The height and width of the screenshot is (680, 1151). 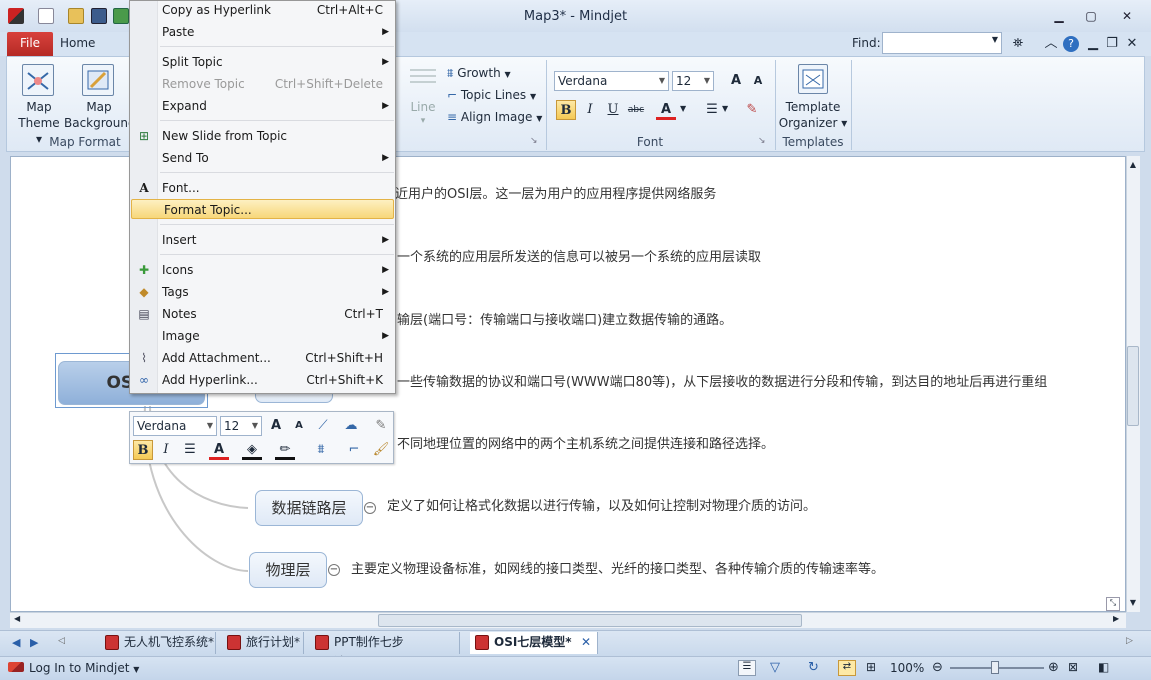 What do you see at coordinates (937, 667) in the screenshot?
I see `zoom-out-icon: ⊖` at bounding box center [937, 667].